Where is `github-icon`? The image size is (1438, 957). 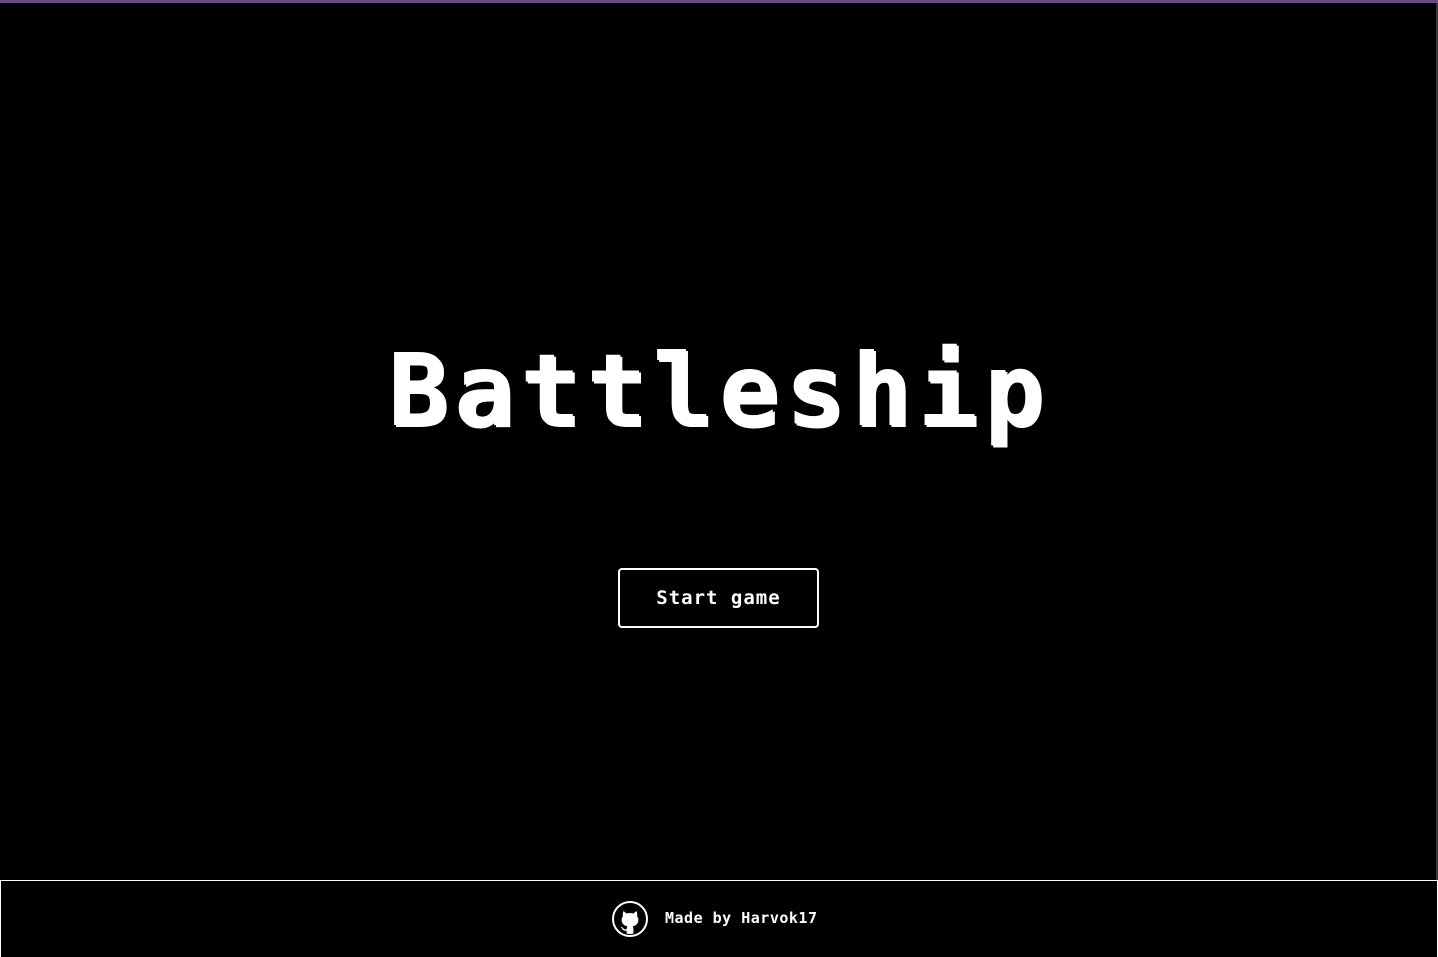 github-icon is located at coordinates (630, 919).